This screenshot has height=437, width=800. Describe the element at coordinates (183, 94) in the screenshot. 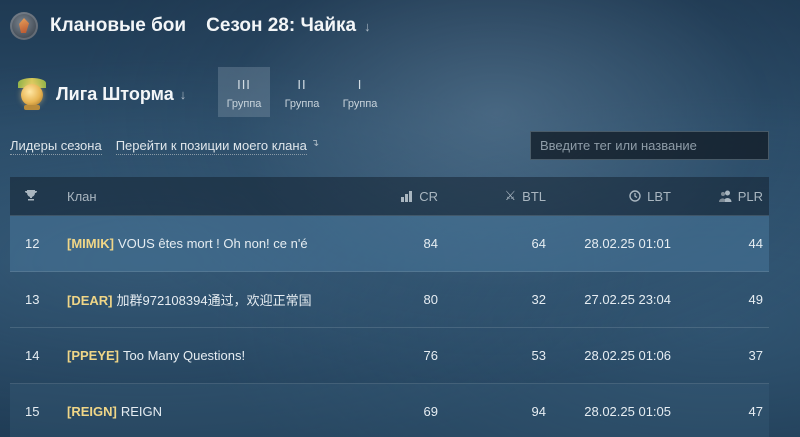

I see `league-arrow-icon: ↓` at that location.